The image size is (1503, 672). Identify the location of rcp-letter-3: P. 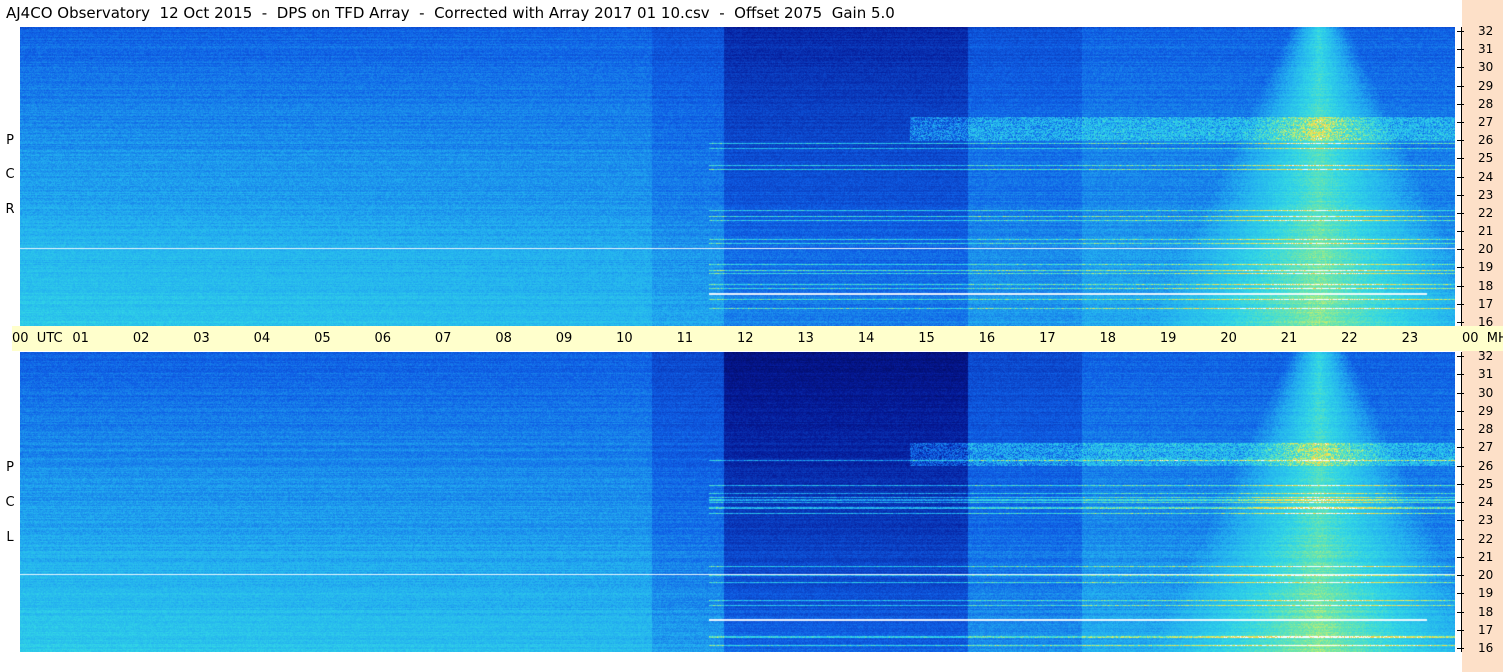
(10, 140).